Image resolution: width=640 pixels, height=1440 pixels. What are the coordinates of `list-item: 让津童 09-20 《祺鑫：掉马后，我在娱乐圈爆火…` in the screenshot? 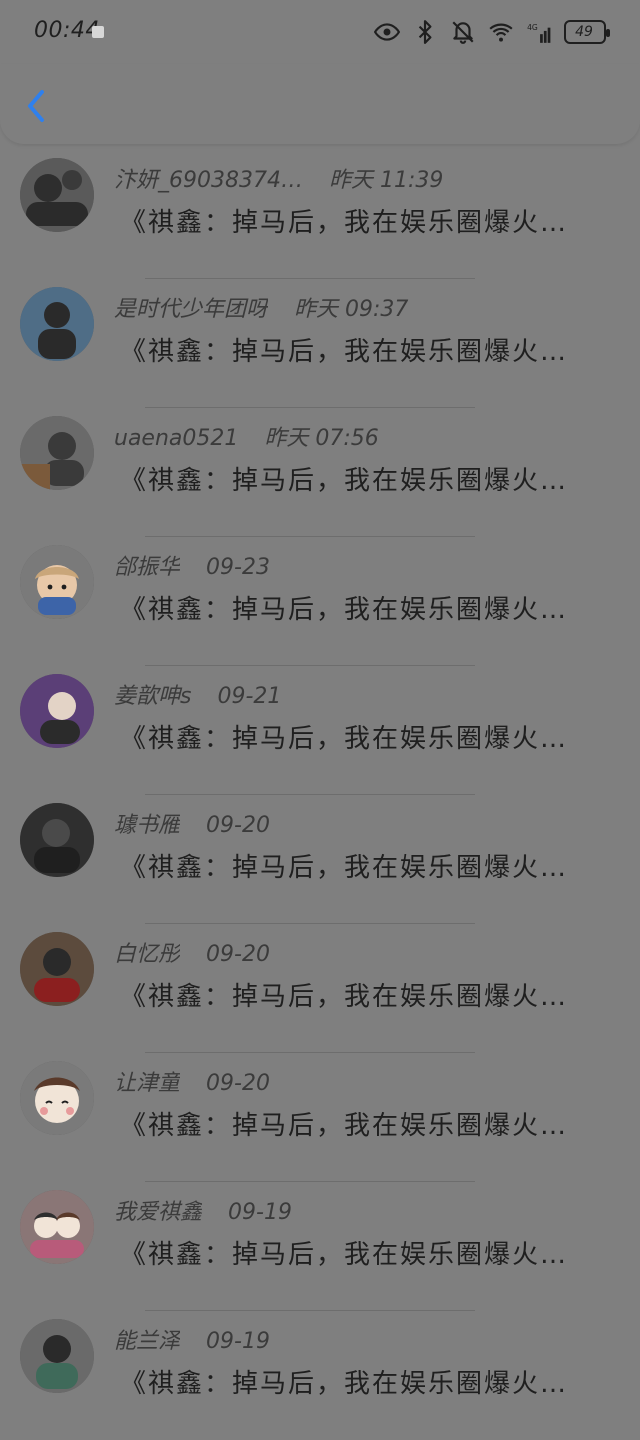 It's located at (320, 1117).